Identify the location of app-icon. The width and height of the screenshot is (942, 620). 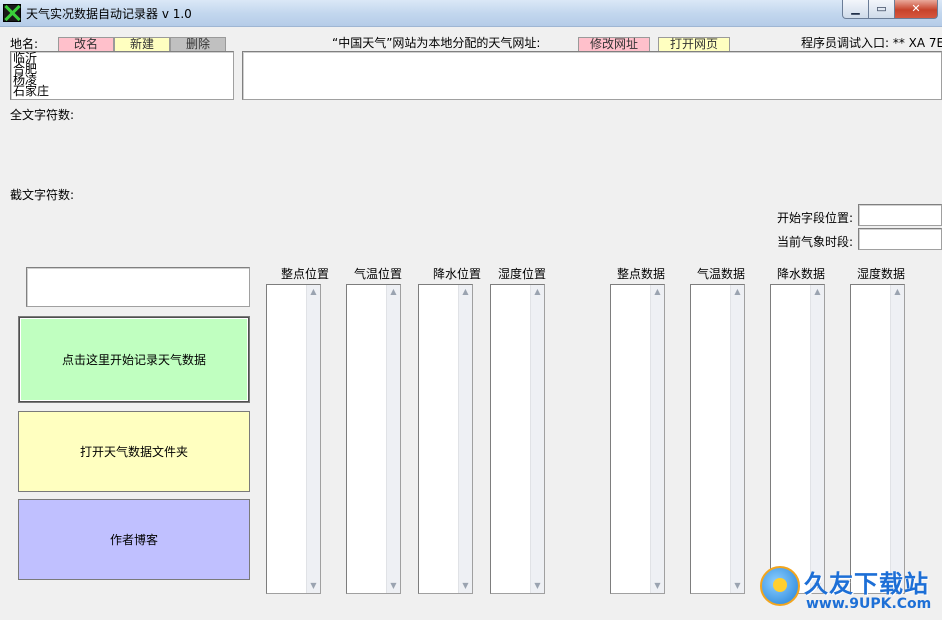
(12, 13).